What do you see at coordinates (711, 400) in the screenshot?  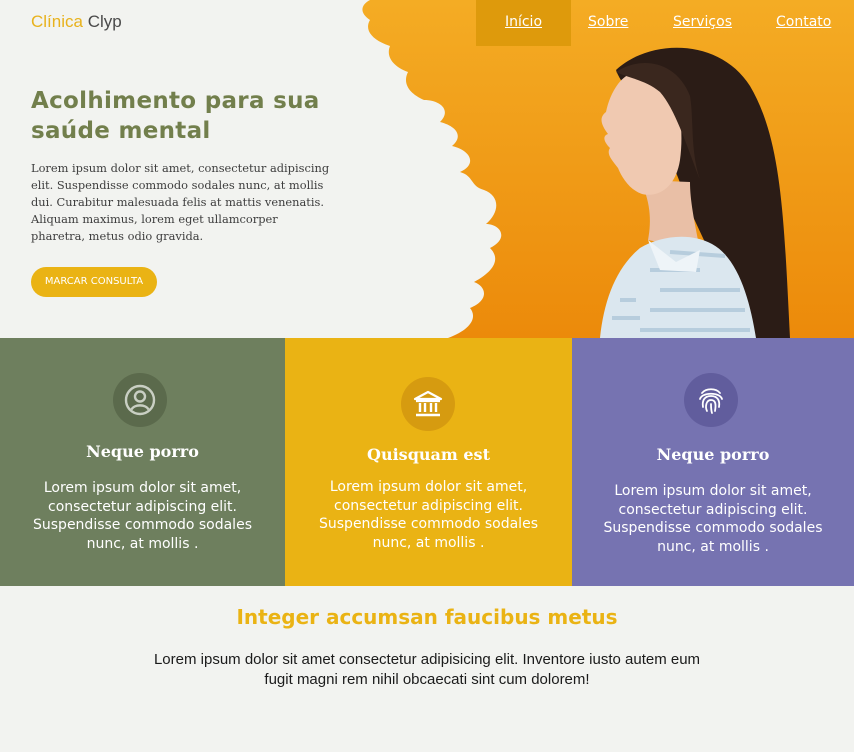 I see `fingerprint-icon` at bounding box center [711, 400].